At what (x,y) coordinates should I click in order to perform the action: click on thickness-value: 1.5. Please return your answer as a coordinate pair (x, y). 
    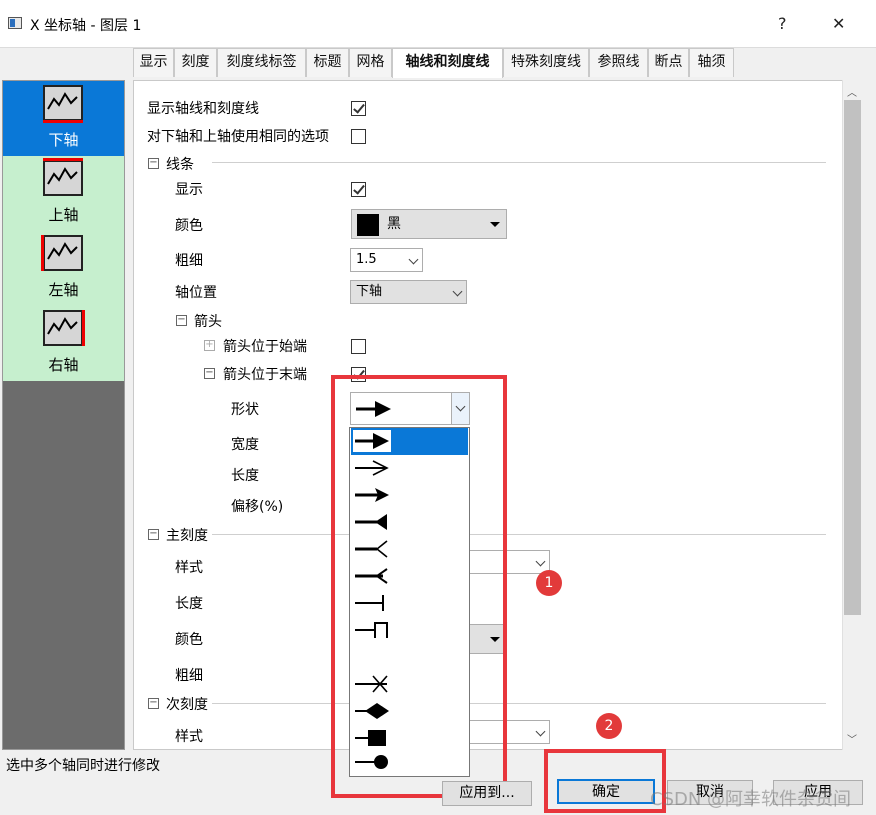
    Looking at the image, I should click on (366, 259).